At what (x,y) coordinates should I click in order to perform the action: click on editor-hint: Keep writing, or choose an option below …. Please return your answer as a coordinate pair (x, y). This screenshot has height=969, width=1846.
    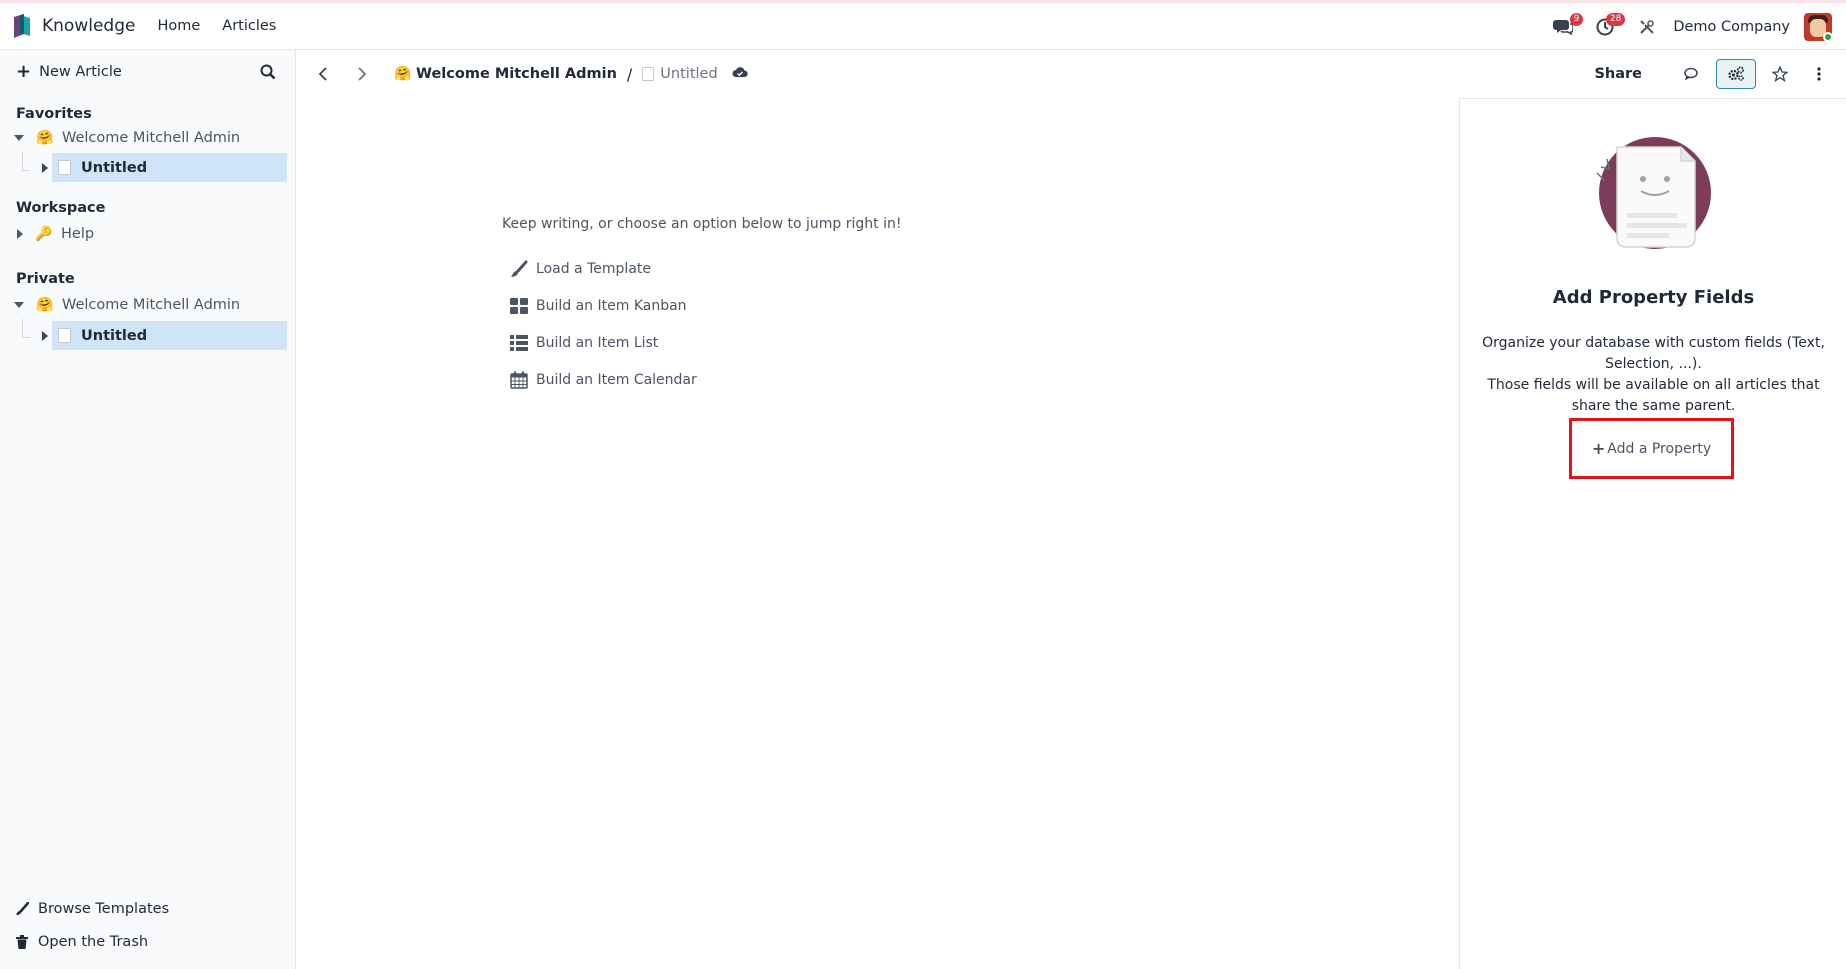
    Looking at the image, I should click on (702, 224).